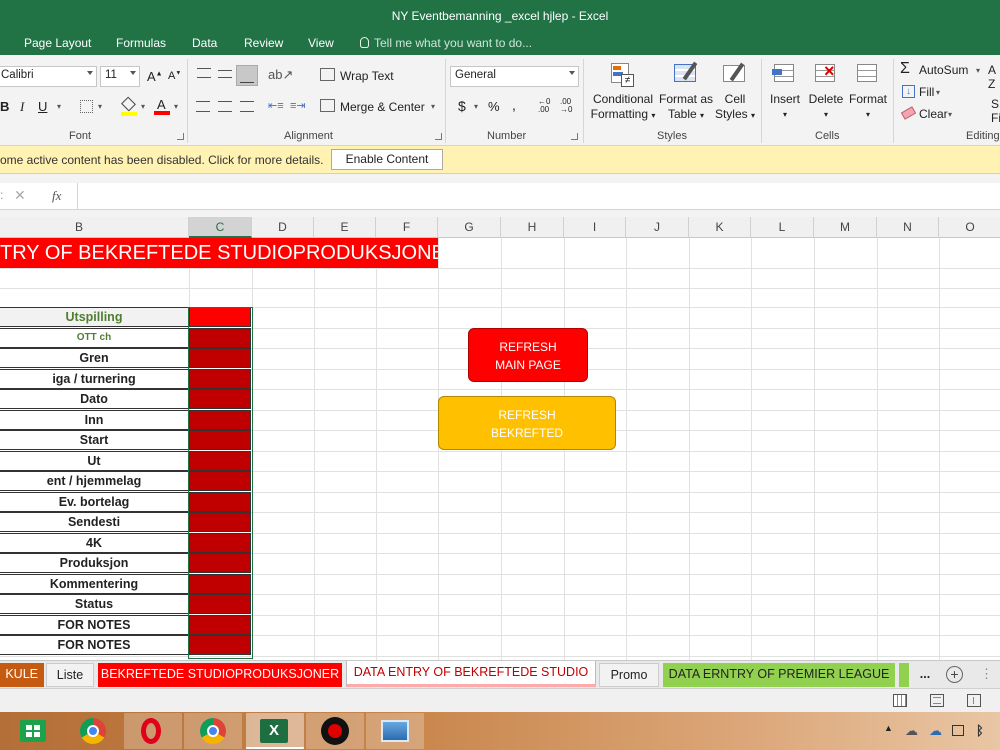  I want to click on sheet-tab-premier-league: DATA ERNTRY OF PREMIER LEAGUE, so click(779, 675).